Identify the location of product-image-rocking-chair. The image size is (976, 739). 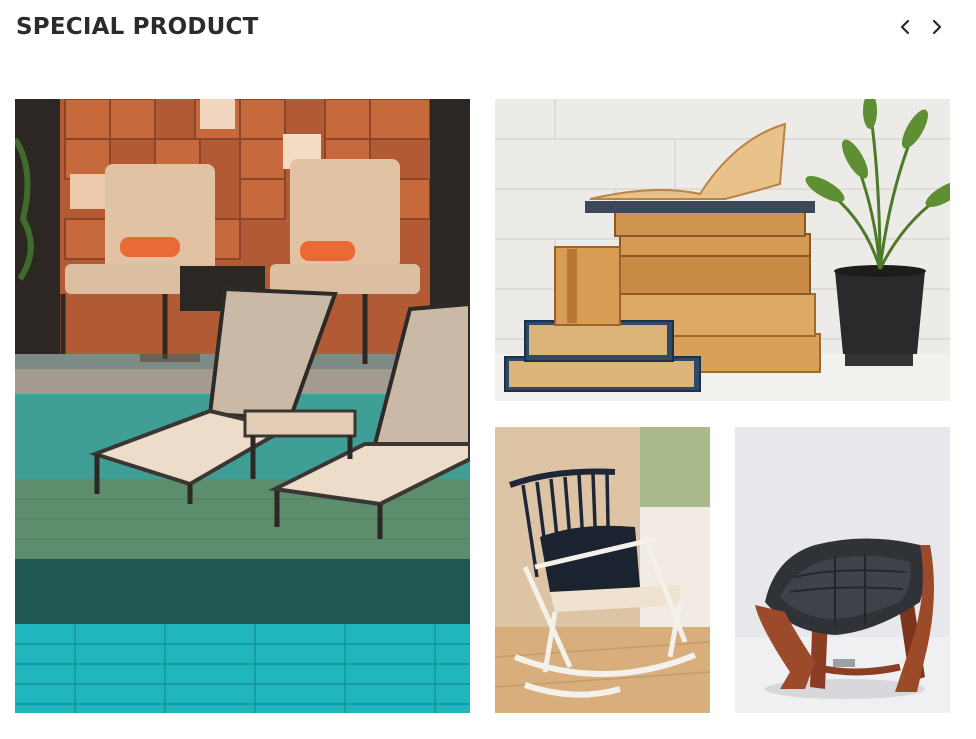
(602, 570).